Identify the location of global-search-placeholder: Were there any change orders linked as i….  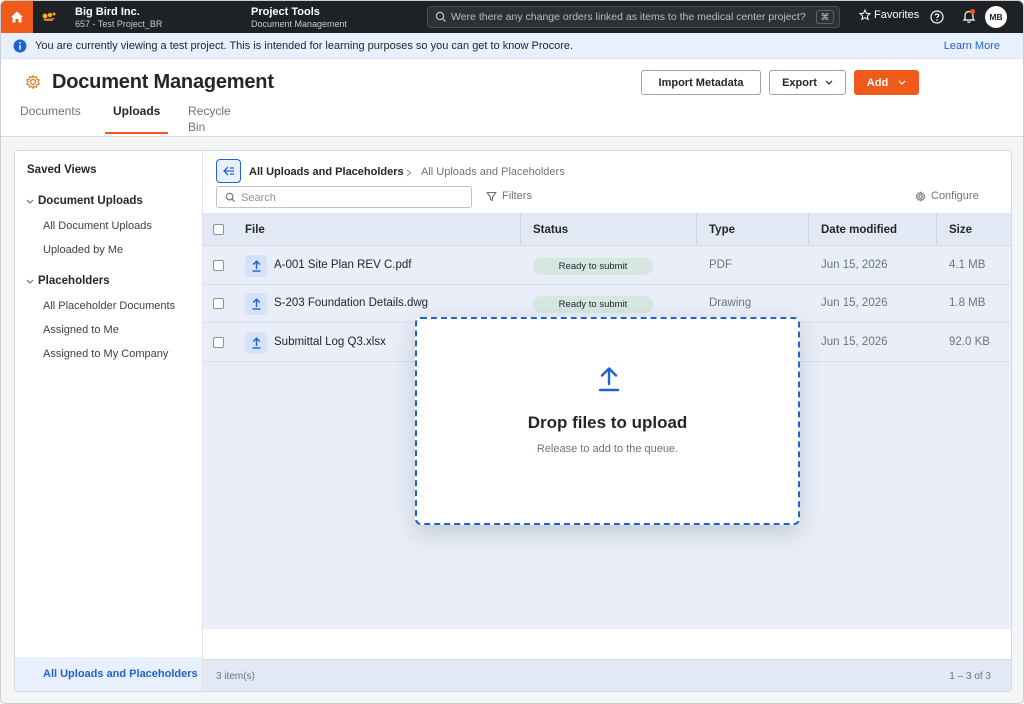
(628, 17).